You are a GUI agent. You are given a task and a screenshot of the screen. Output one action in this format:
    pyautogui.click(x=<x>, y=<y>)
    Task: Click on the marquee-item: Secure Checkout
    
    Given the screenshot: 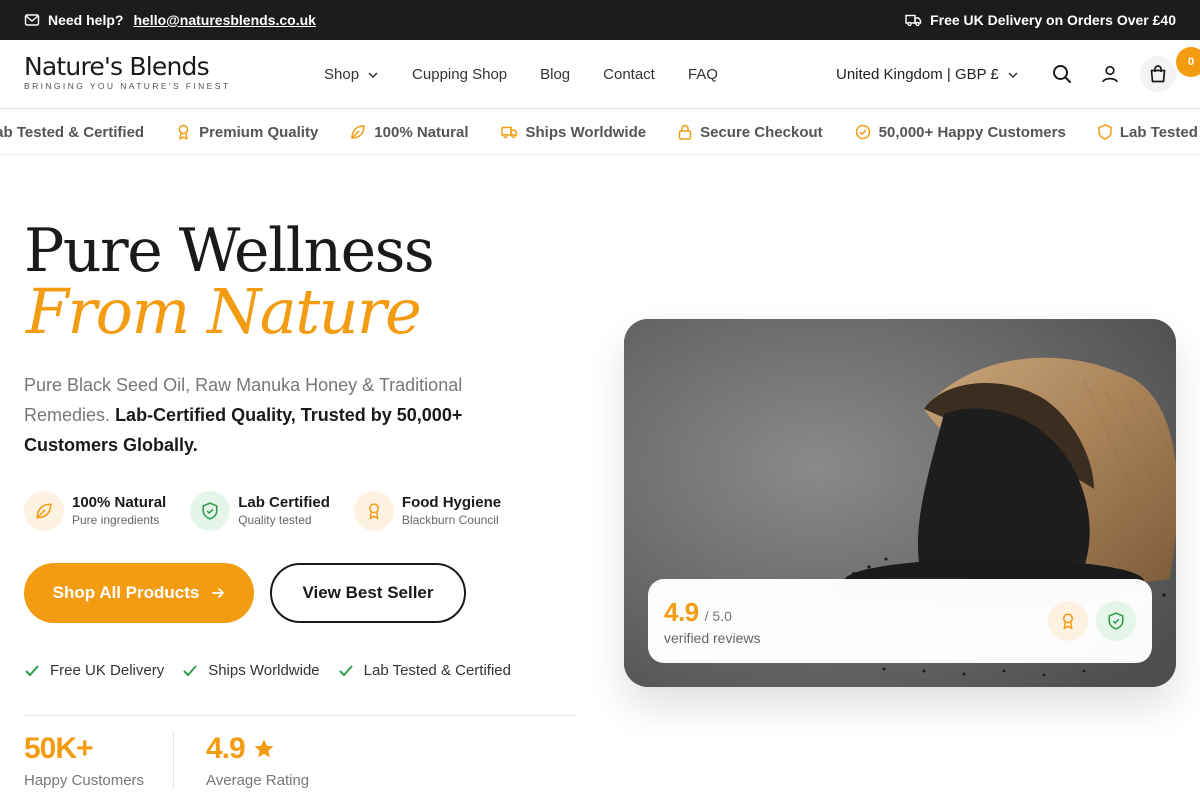 What is the action you would take?
    pyautogui.click(x=750, y=132)
    